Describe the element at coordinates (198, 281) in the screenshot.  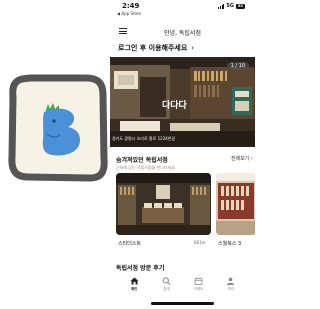
I see `calendar-icon` at that location.